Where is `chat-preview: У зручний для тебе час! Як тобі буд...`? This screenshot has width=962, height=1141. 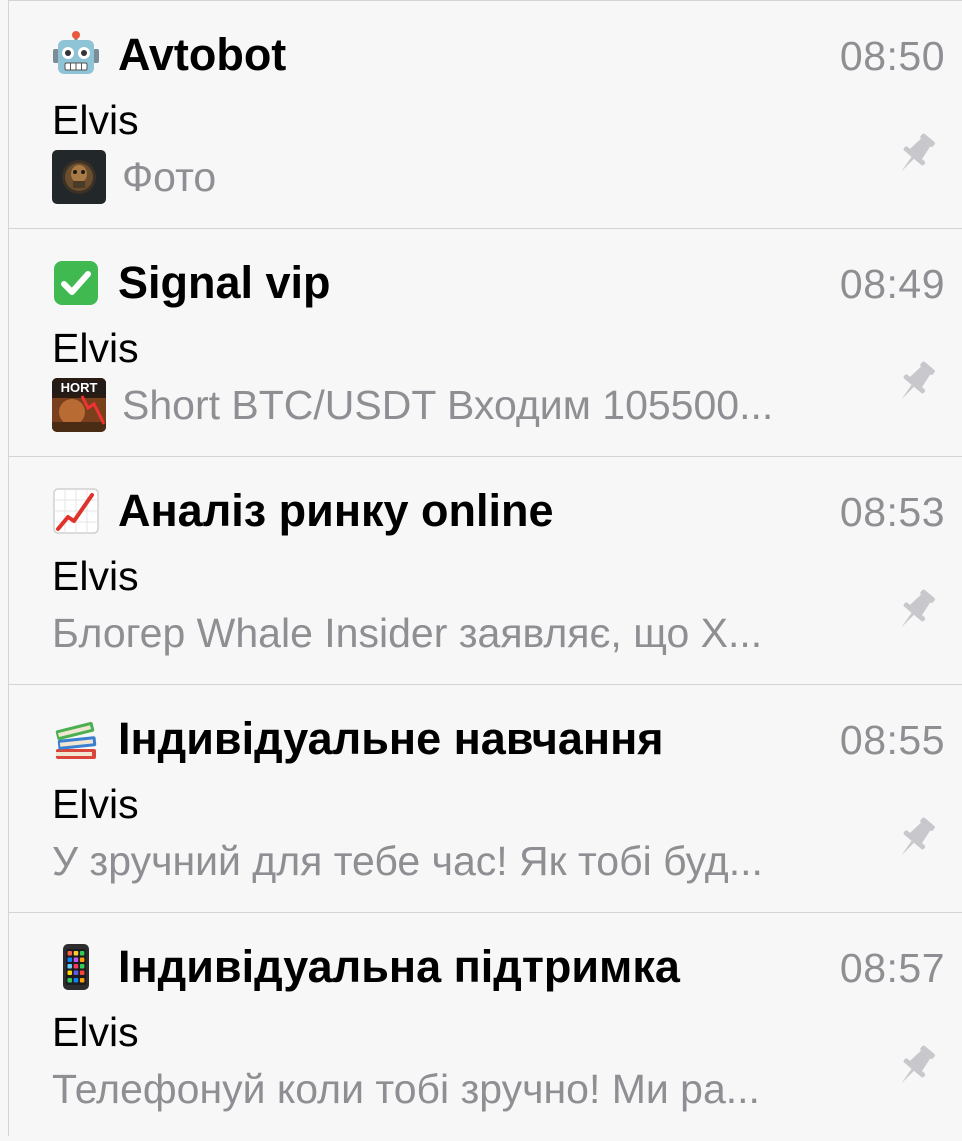 chat-preview: У зручний для тебе час! Як тобі буд... is located at coordinates (407, 860).